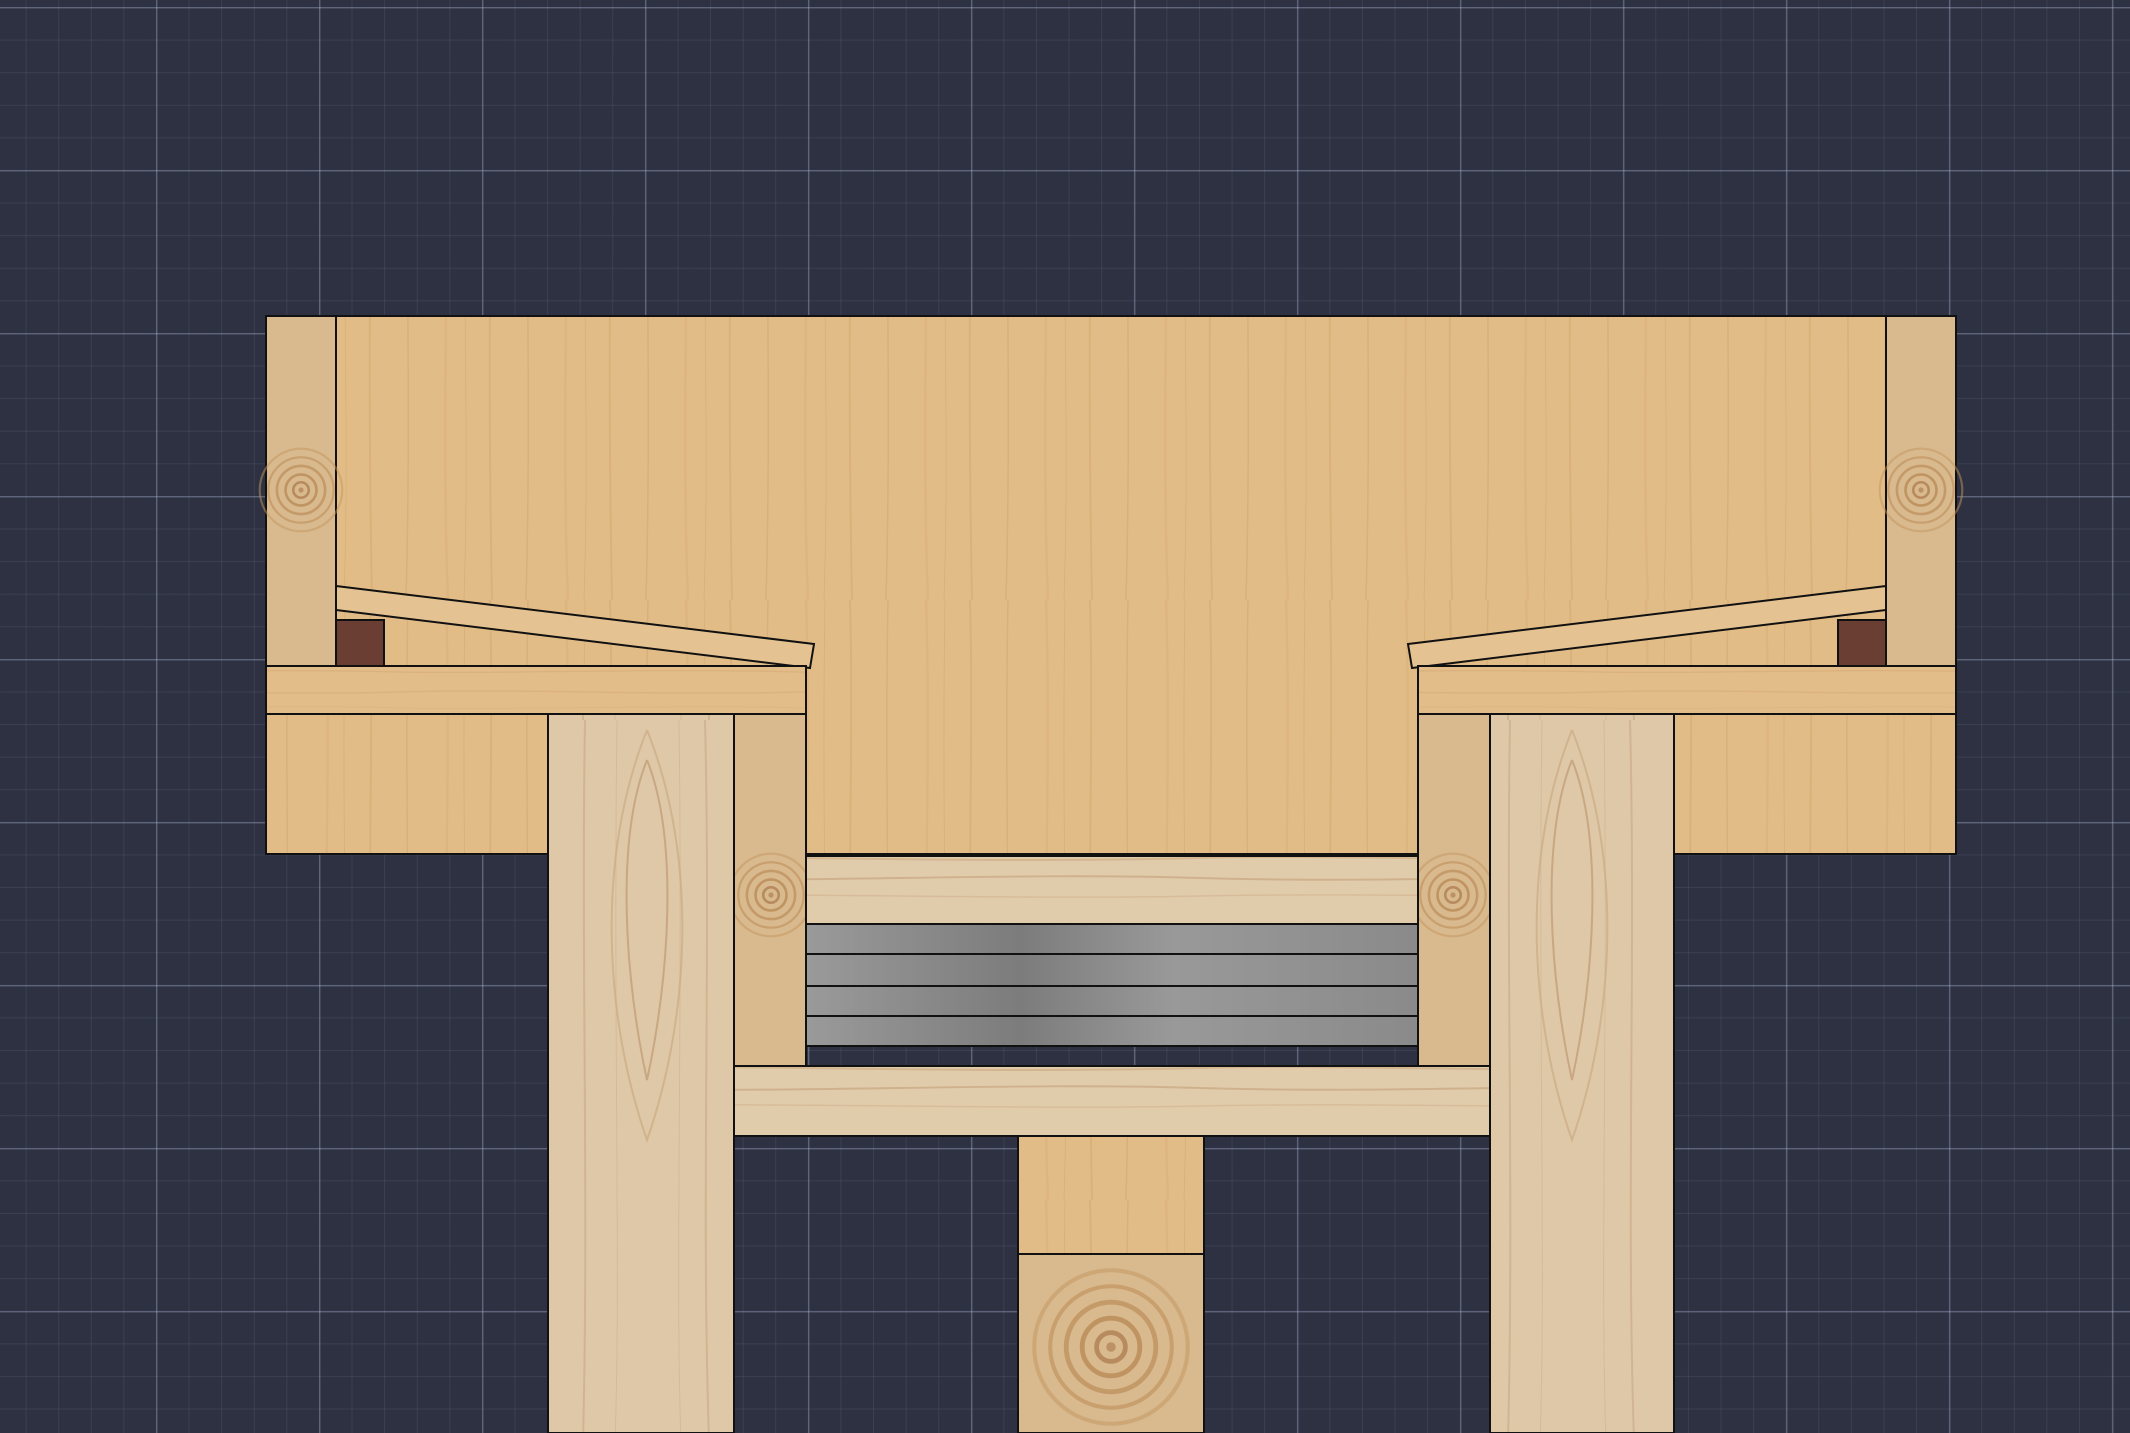 This screenshot has height=1433, width=2130. Describe the element at coordinates (1687, 690) in the screenshot. I see `shelf-board-right` at that location.